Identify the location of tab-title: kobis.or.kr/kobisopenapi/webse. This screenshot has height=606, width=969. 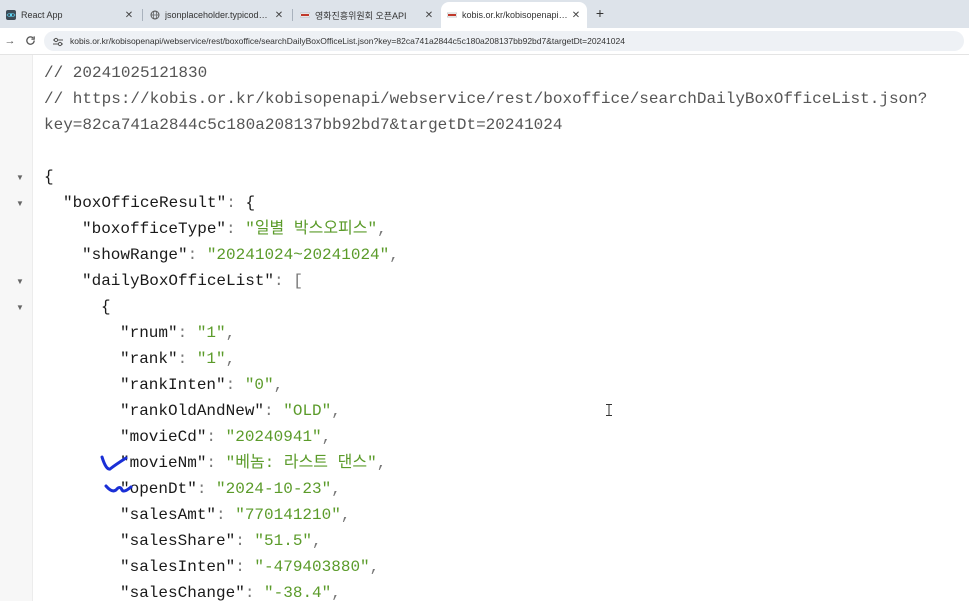
(515, 15).